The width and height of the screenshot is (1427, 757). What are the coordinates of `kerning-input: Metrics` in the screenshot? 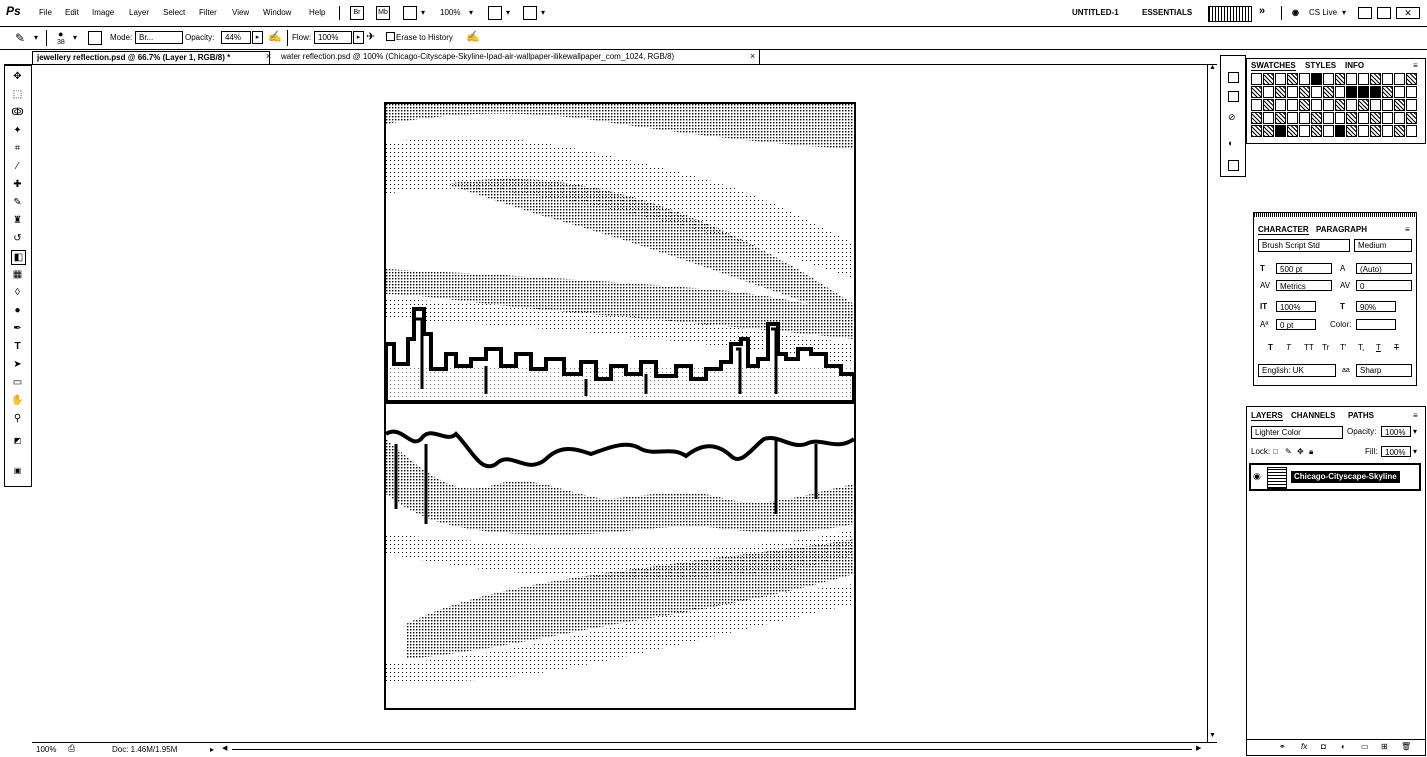 It's located at (1304, 285).